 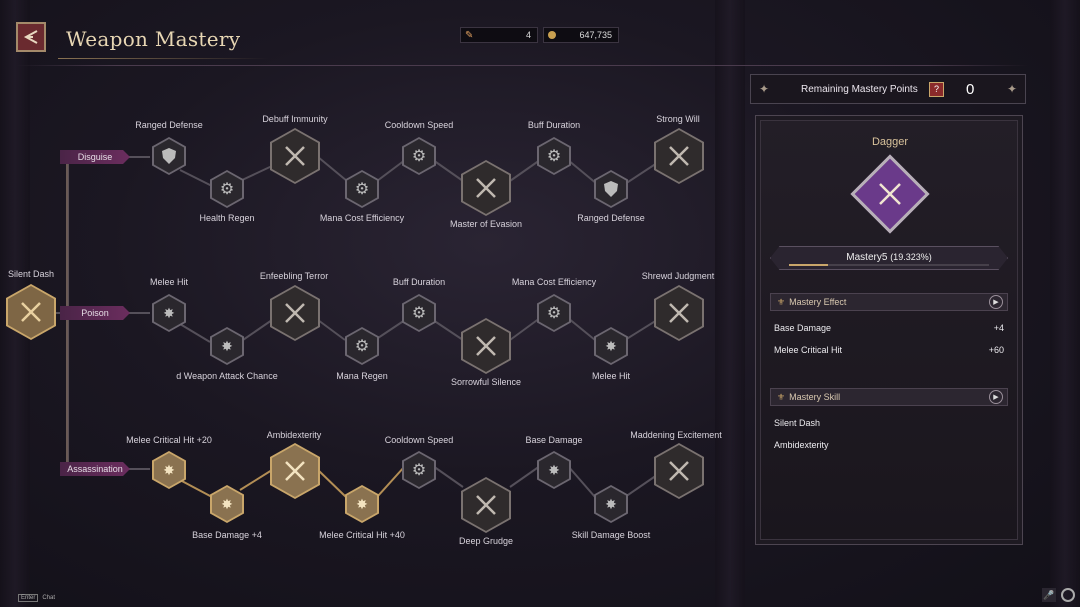 What do you see at coordinates (676, 435) in the screenshot?
I see `node-label: Maddening Excitement` at bounding box center [676, 435].